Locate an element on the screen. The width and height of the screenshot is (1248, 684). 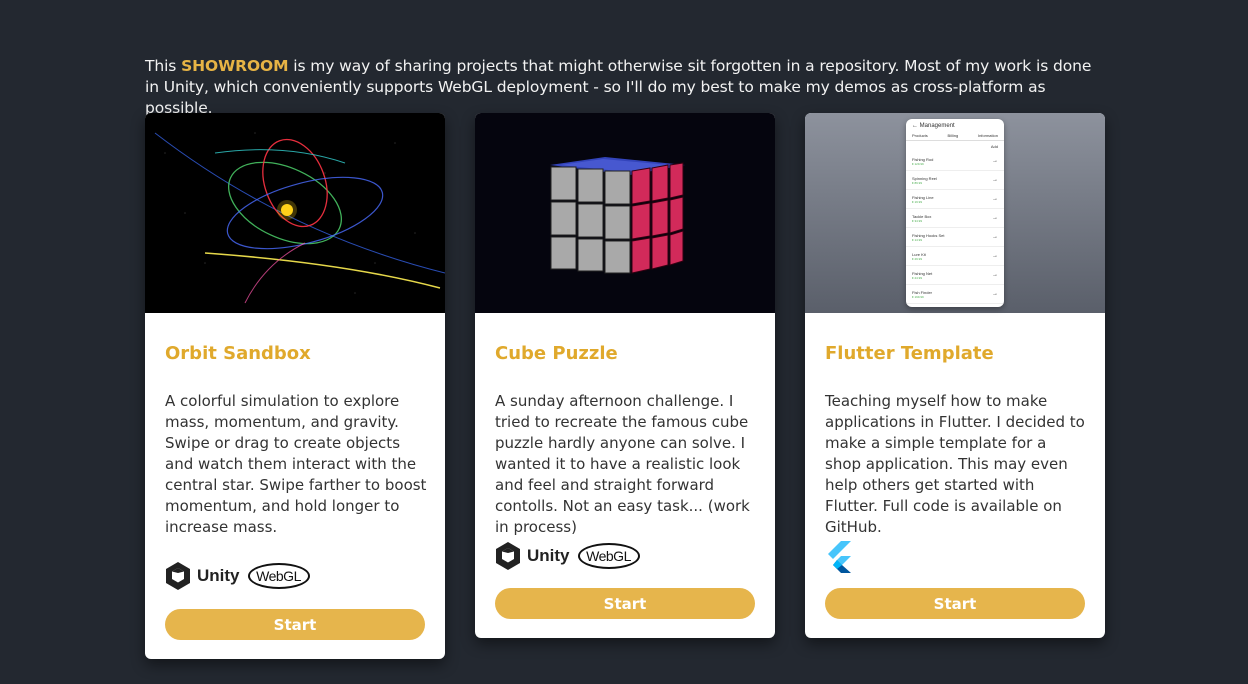
phone-list-item: Fishing Net € 24.99 → is located at coordinates (955, 275).